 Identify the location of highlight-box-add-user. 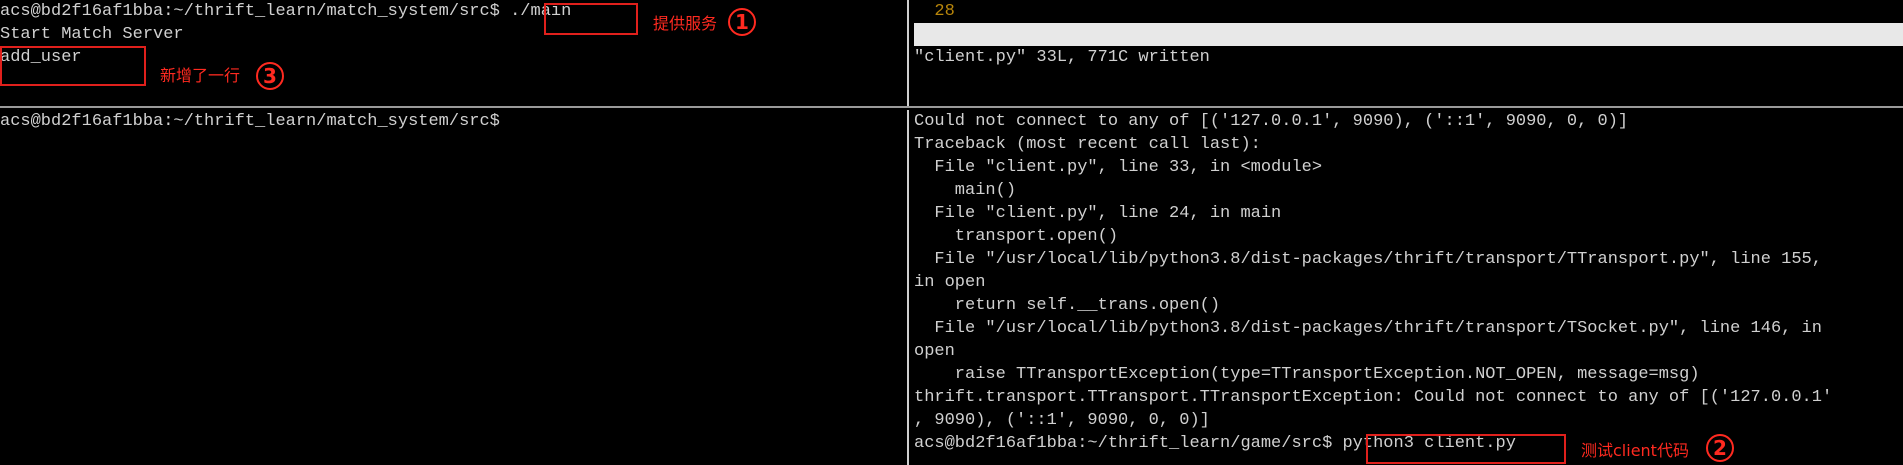
(73, 66).